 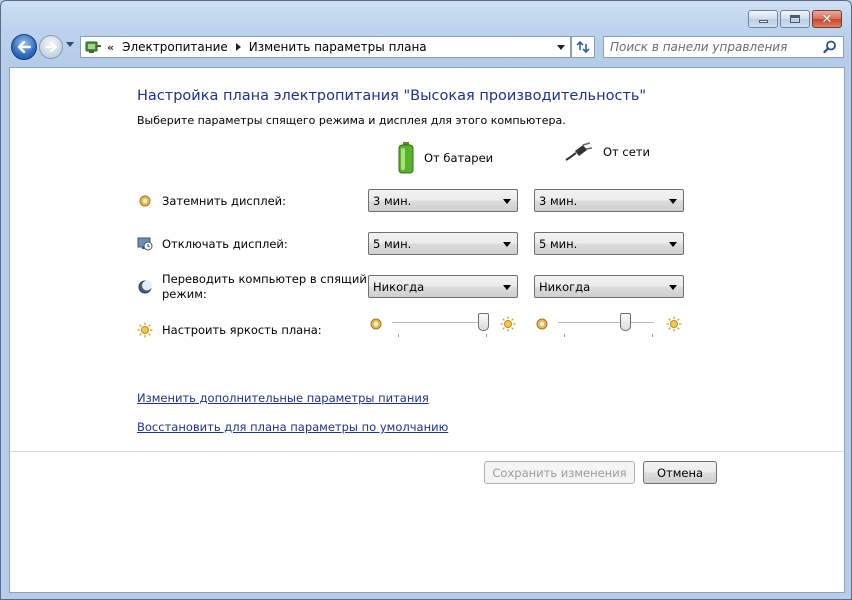 I want to click on back-button, so click(x=24, y=47).